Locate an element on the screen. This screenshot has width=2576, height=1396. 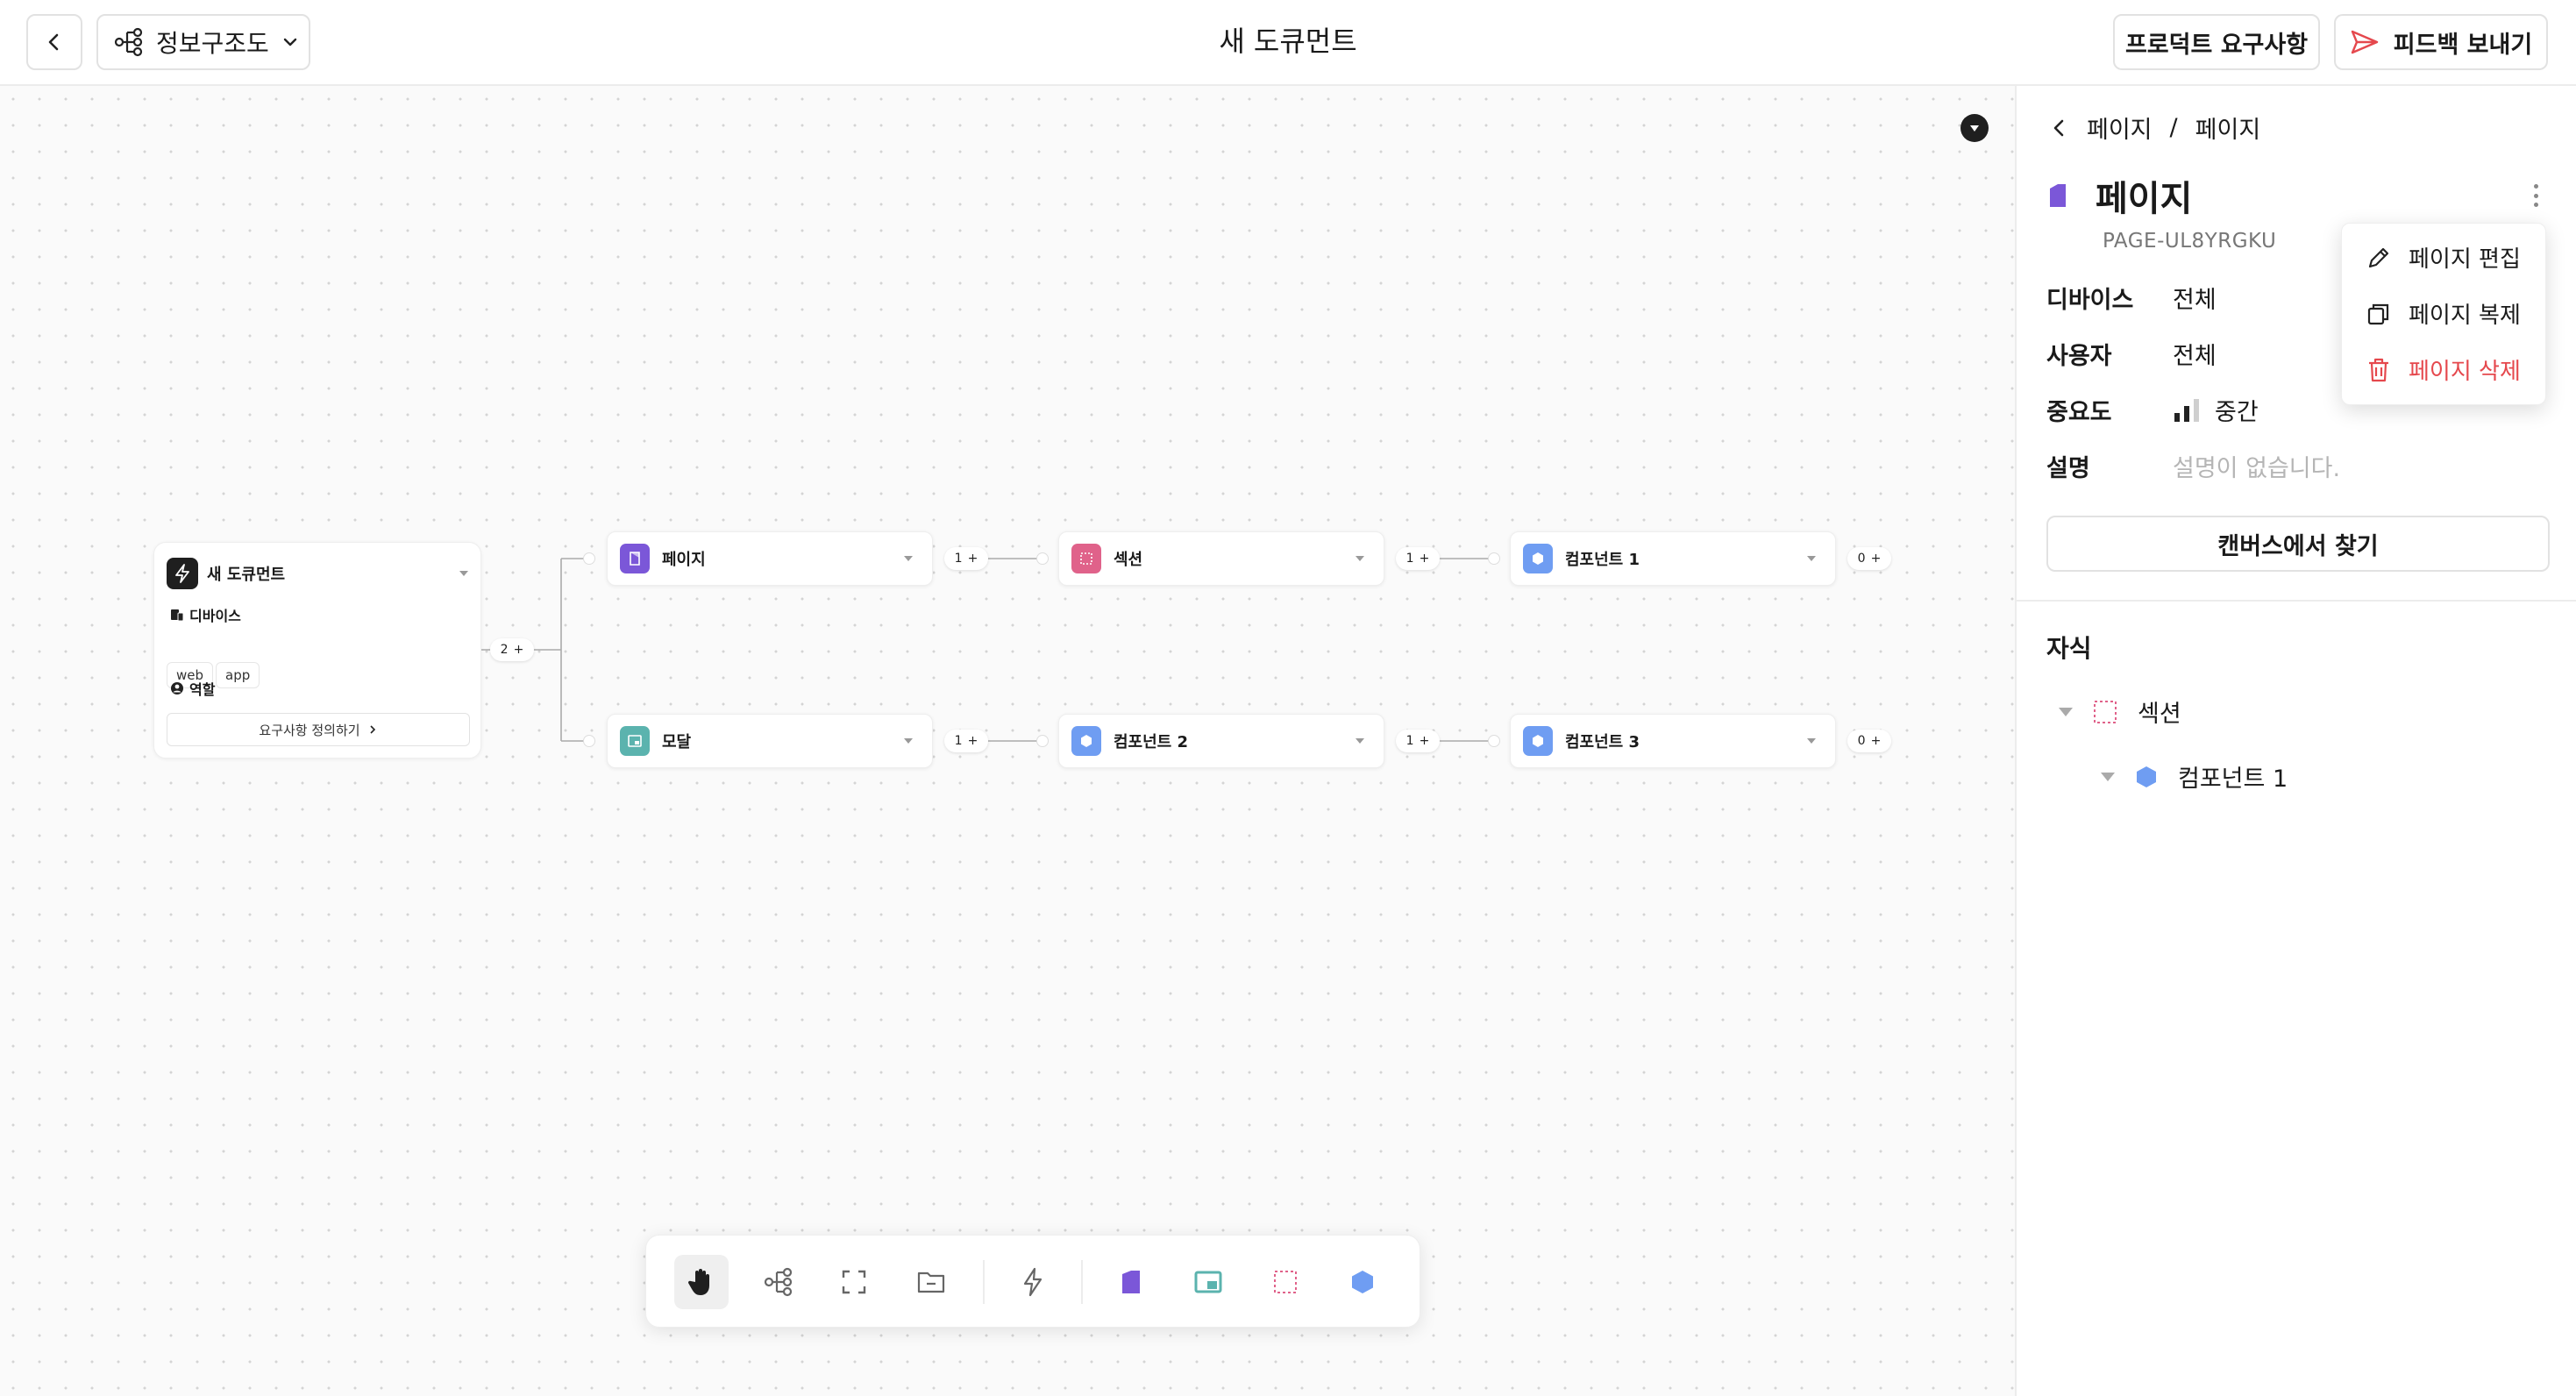
toolbar-divider is located at coordinates (984, 1282).